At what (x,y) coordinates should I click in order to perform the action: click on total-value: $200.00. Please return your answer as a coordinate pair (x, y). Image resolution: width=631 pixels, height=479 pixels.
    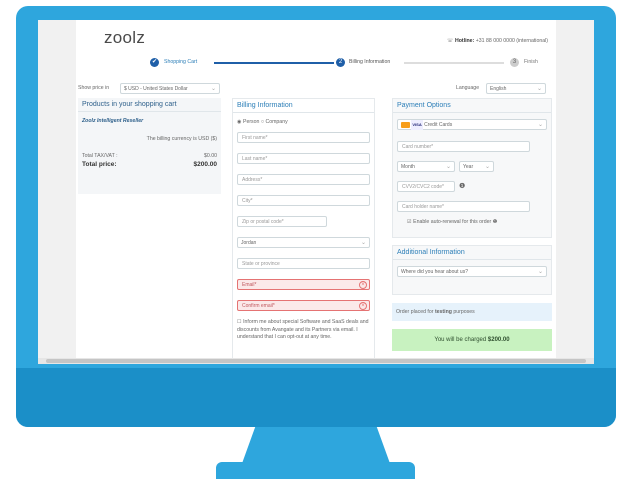
    Looking at the image, I should click on (205, 164).